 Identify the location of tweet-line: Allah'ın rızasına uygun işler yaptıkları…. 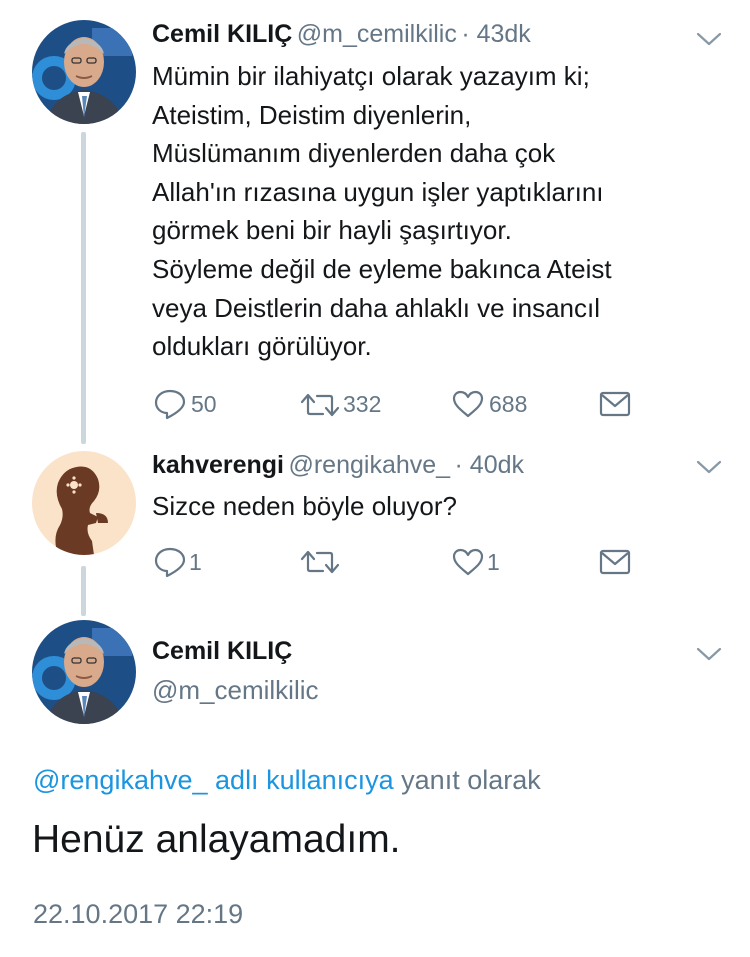
(378, 191).